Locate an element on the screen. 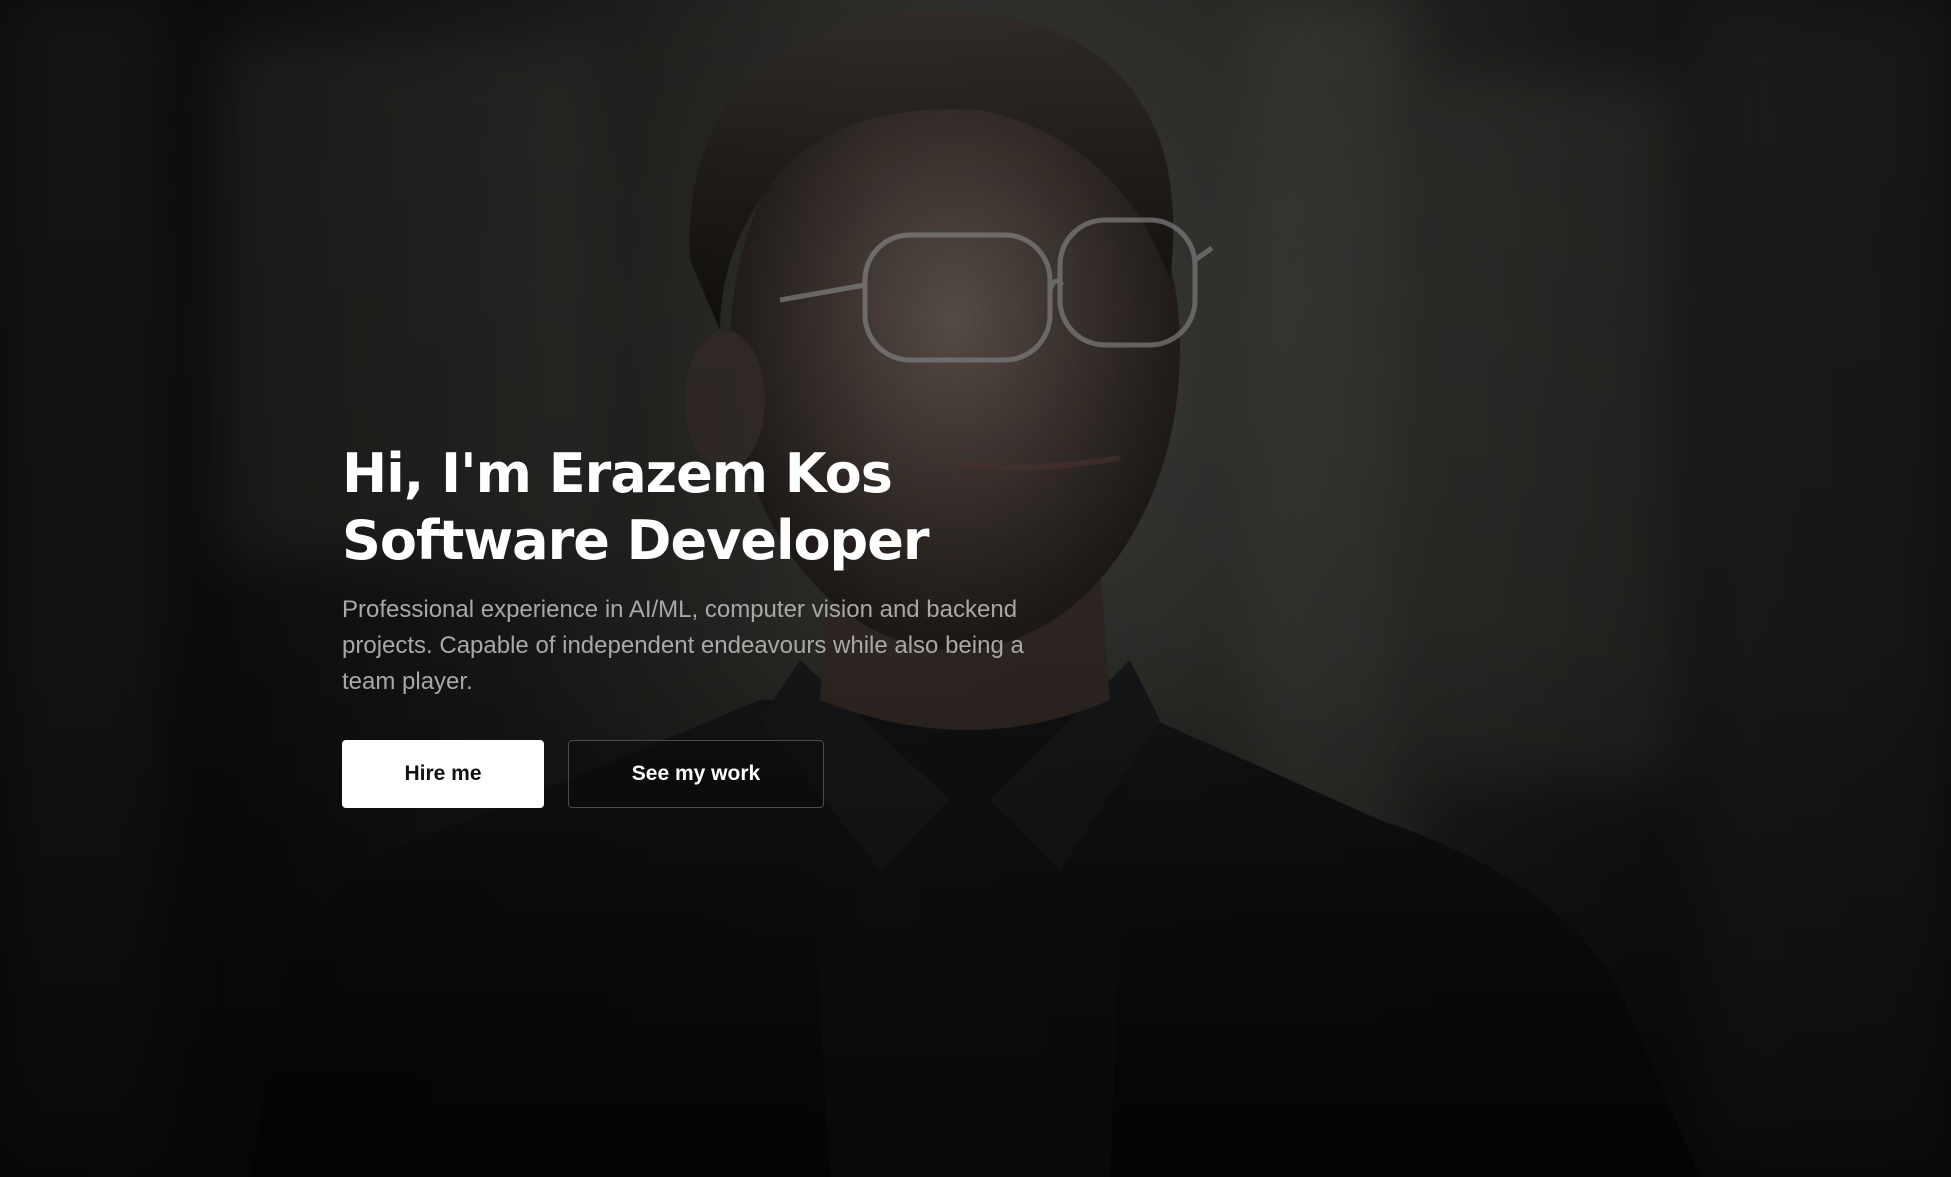 Image resolution: width=1951 pixels, height=1177 pixels. hero-actions: Hire me See my work is located at coordinates (722, 774).